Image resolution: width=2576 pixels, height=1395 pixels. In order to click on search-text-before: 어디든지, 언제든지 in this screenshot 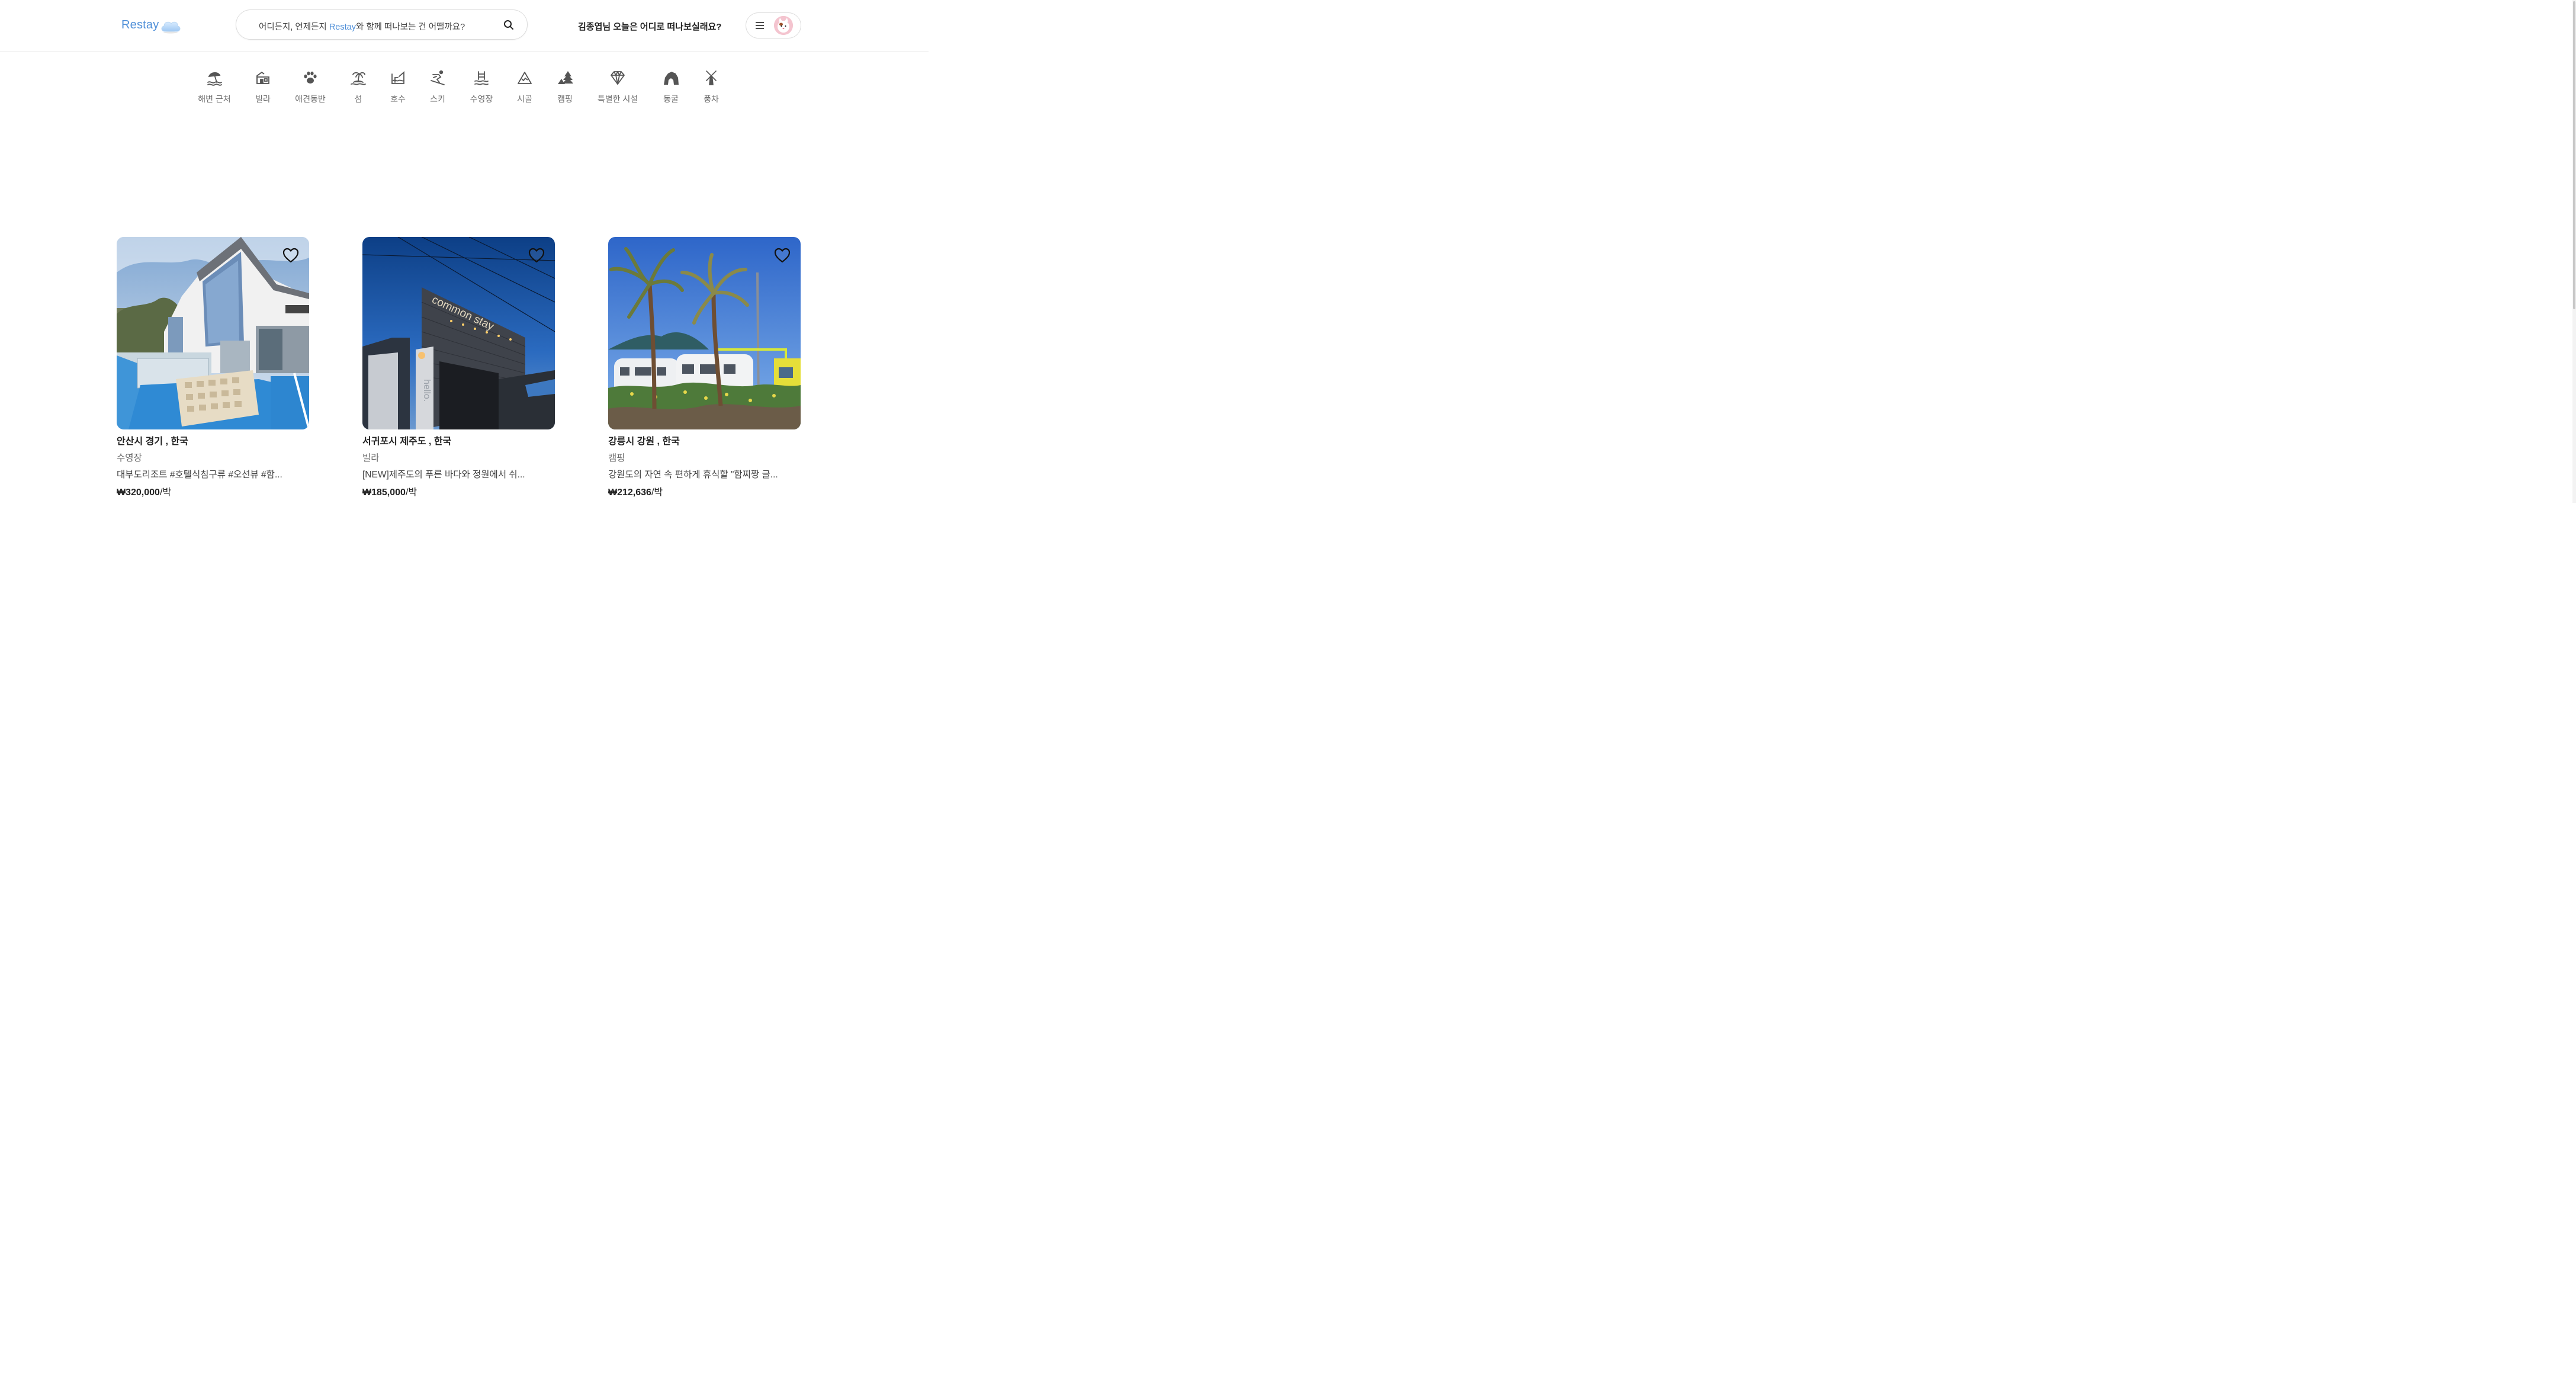, I will do `click(294, 27)`.